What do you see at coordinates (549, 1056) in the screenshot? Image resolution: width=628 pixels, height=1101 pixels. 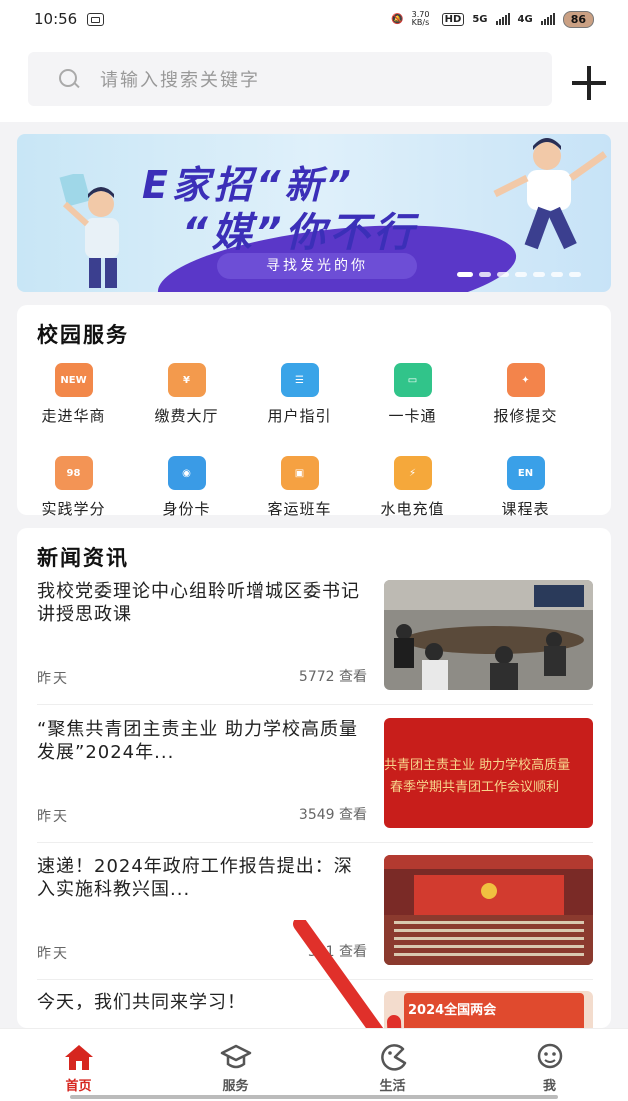 I see `profile-icon` at bounding box center [549, 1056].